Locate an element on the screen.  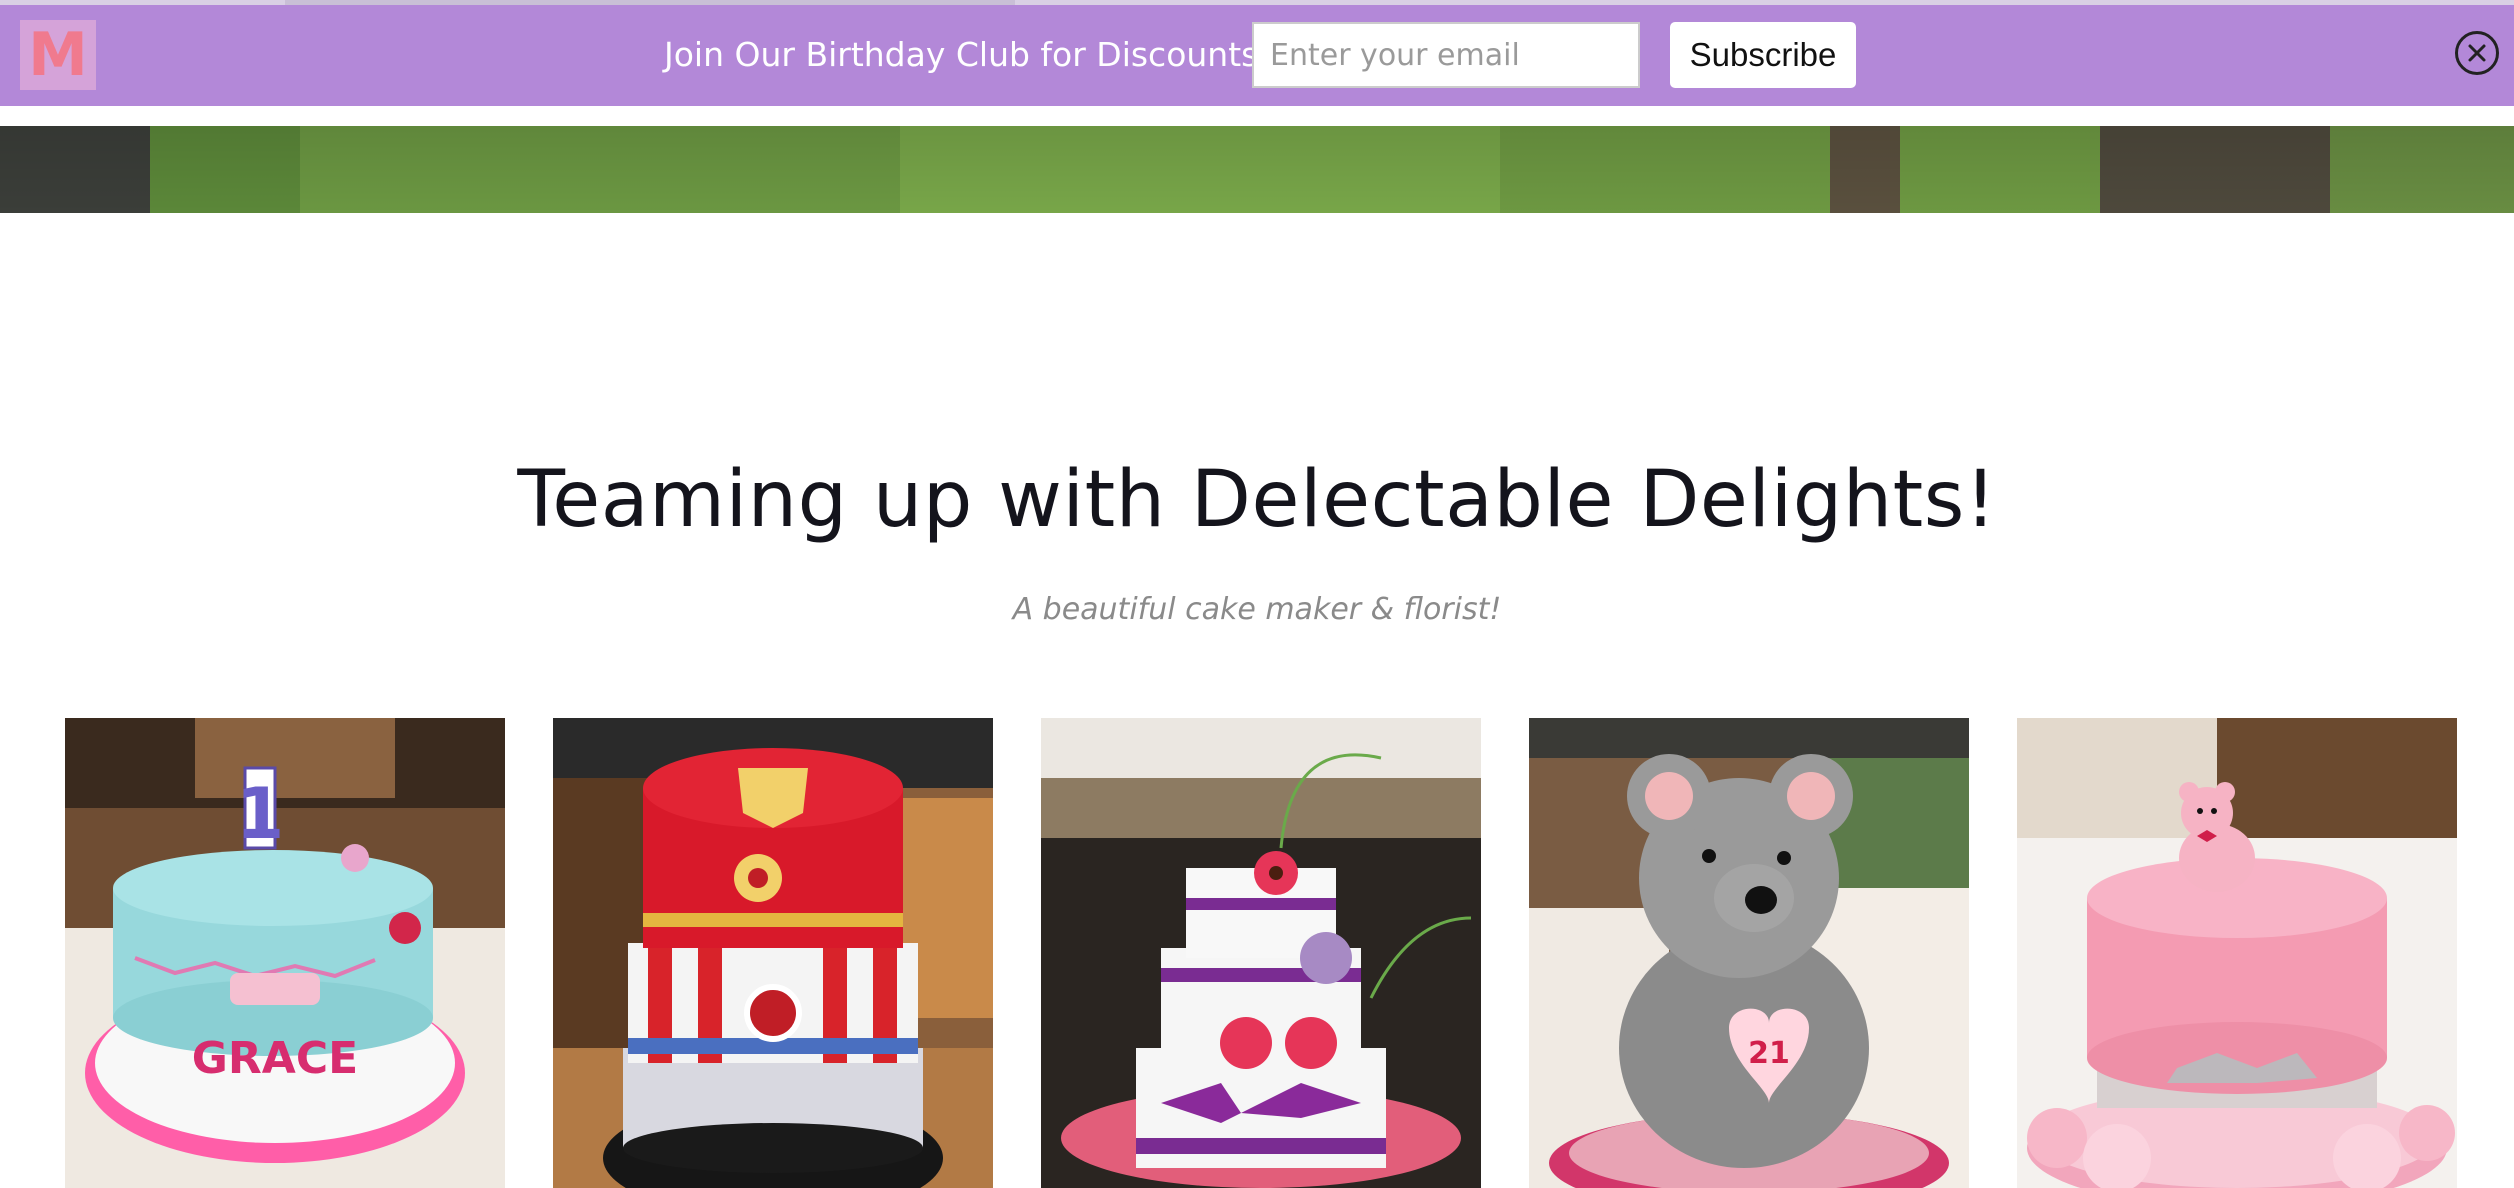
banner-message: Join Our Birthday Club for Discounts! is located at coordinates (968, 54).